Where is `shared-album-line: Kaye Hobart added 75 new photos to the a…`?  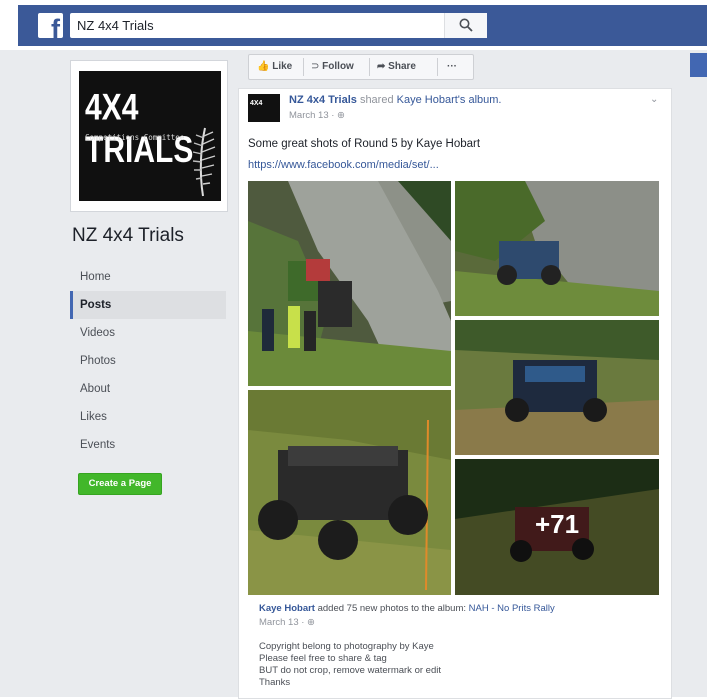 shared-album-line: Kaye Hobart added 75 new photos to the a… is located at coordinates (459, 608).